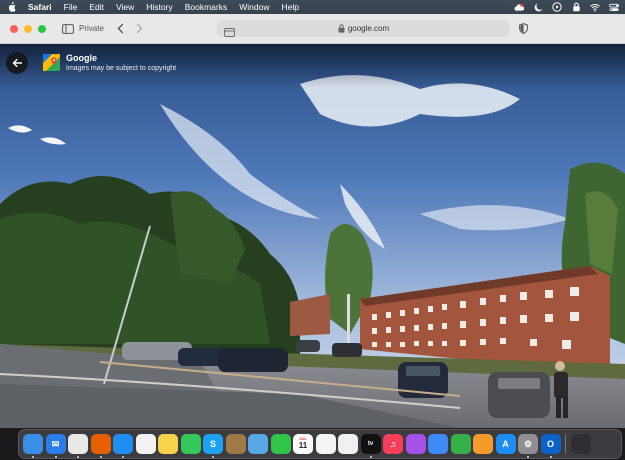  I want to click on menu-bookmarks: Bookmarks, so click(206, 7).